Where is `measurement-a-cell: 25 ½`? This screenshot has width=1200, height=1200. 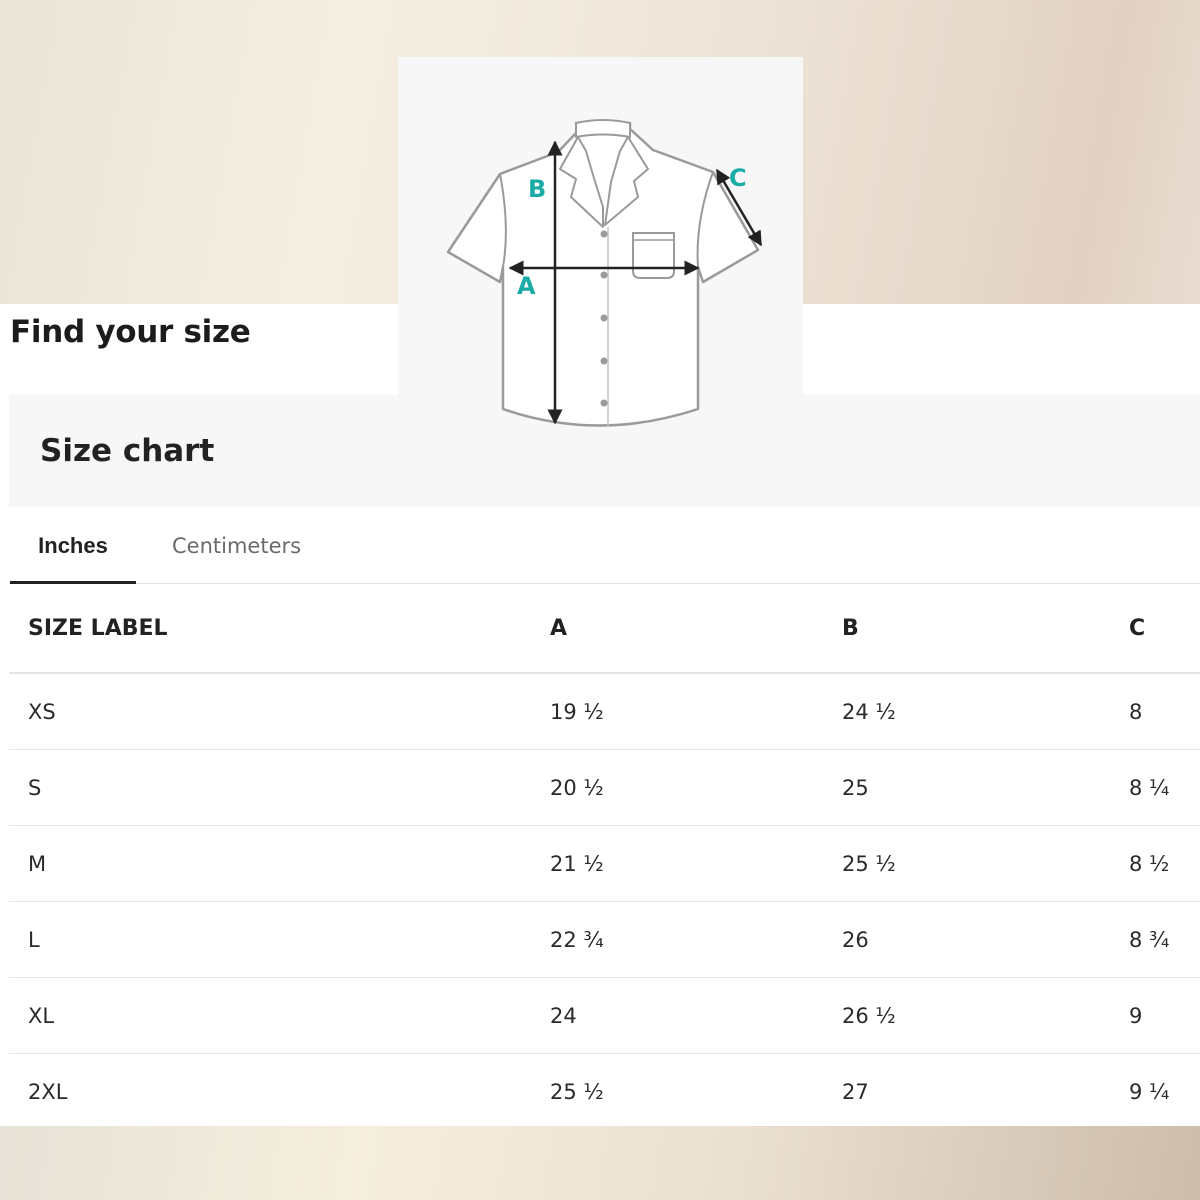 measurement-a-cell: 25 ½ is located at coordinates (577, 1091).